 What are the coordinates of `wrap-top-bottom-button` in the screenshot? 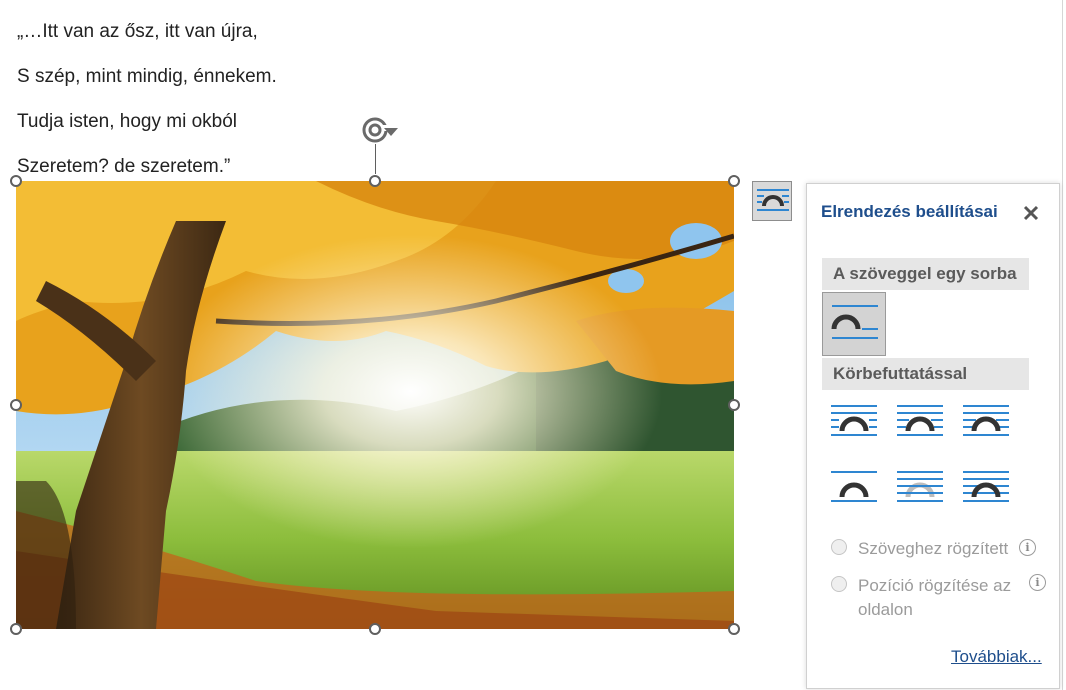 It's located at (854, 490).